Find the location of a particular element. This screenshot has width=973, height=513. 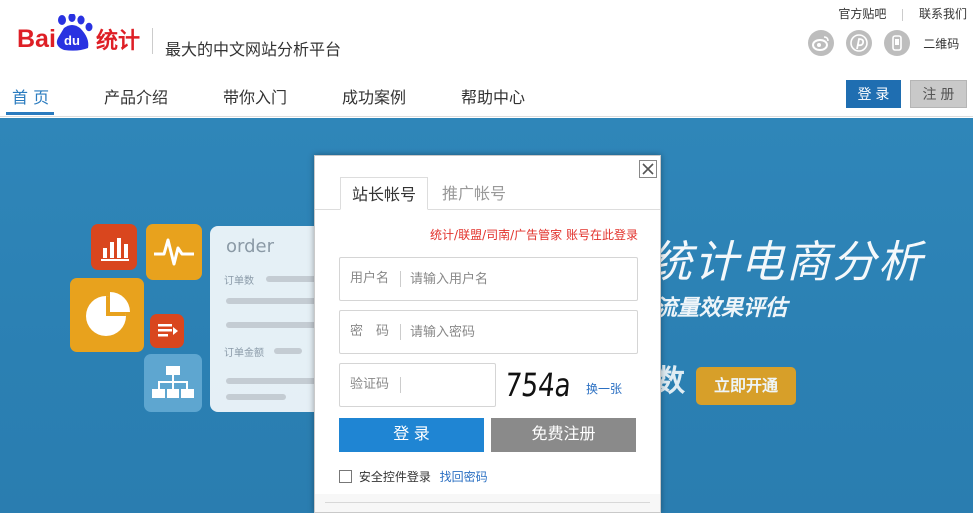

logo-text-bai: Bai is located at coordinates (36, 39).